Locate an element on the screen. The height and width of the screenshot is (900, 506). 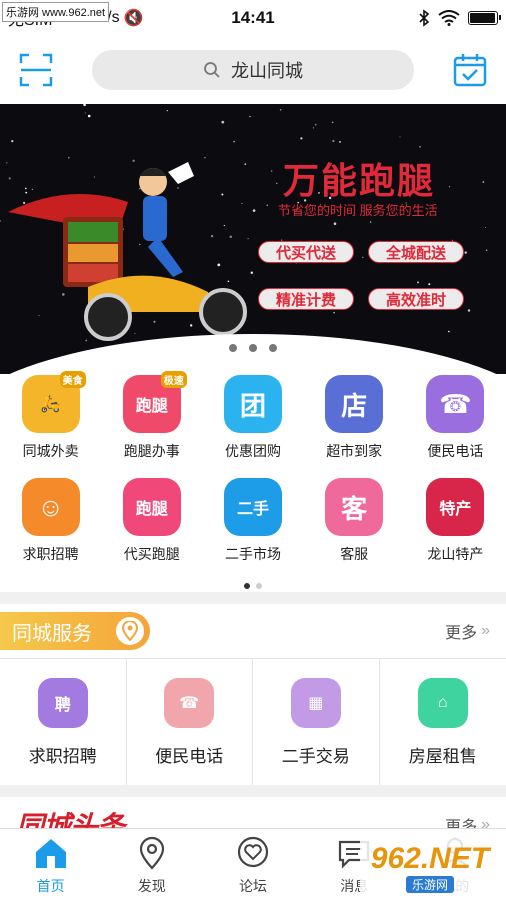
service-glyph: 聘 is located at coordinates (62, 705).